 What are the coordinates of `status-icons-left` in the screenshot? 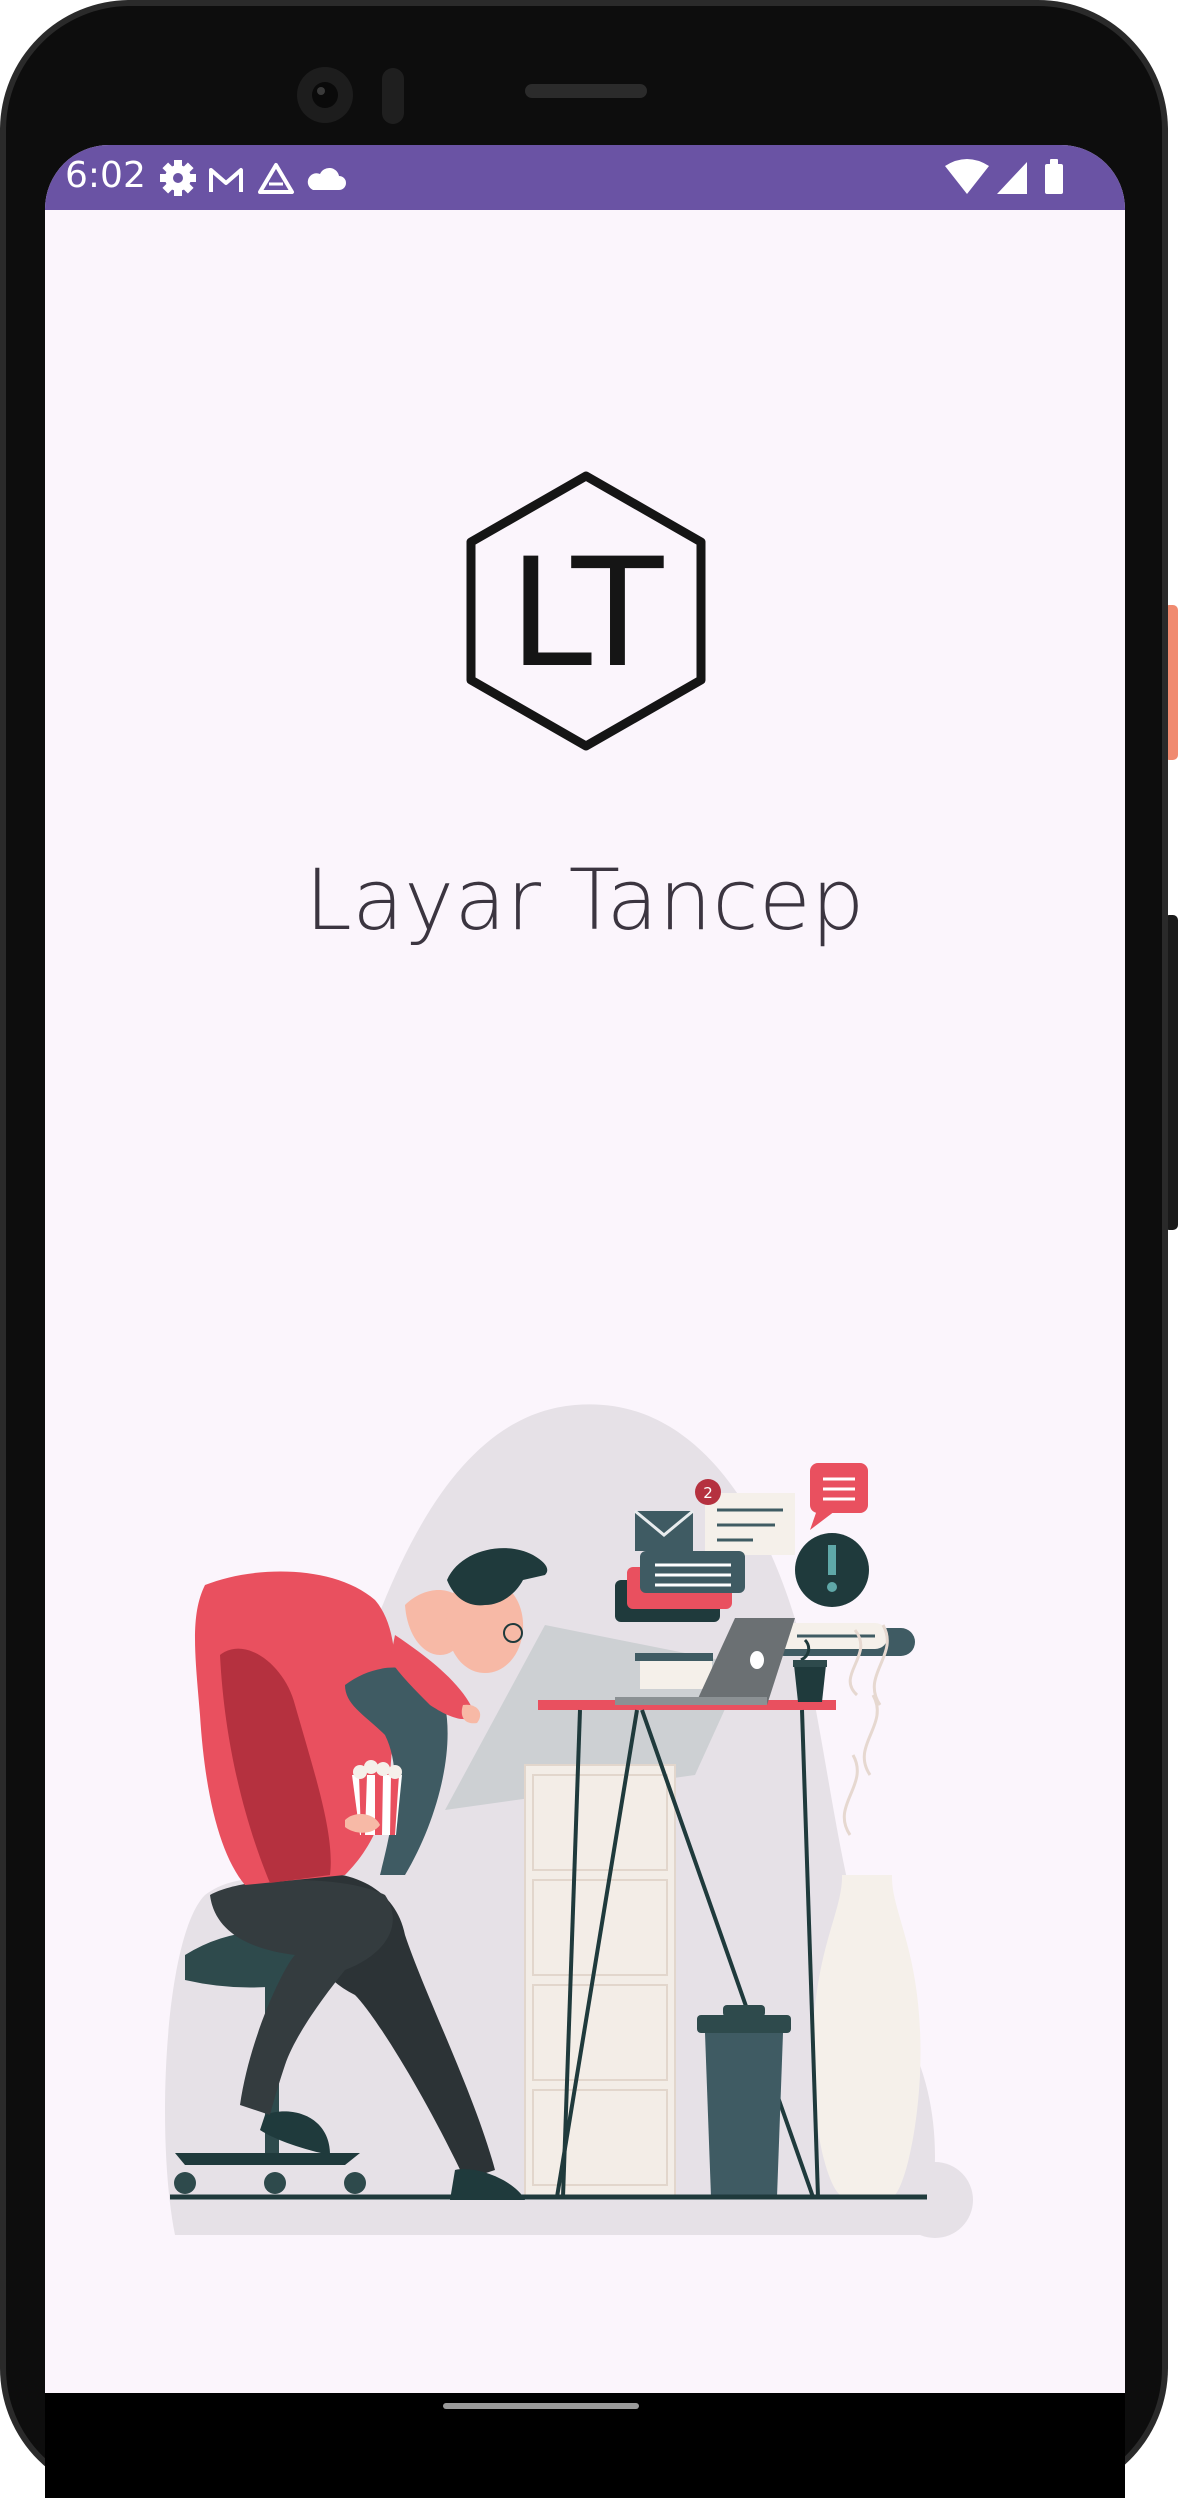 It's located at (253, 178).